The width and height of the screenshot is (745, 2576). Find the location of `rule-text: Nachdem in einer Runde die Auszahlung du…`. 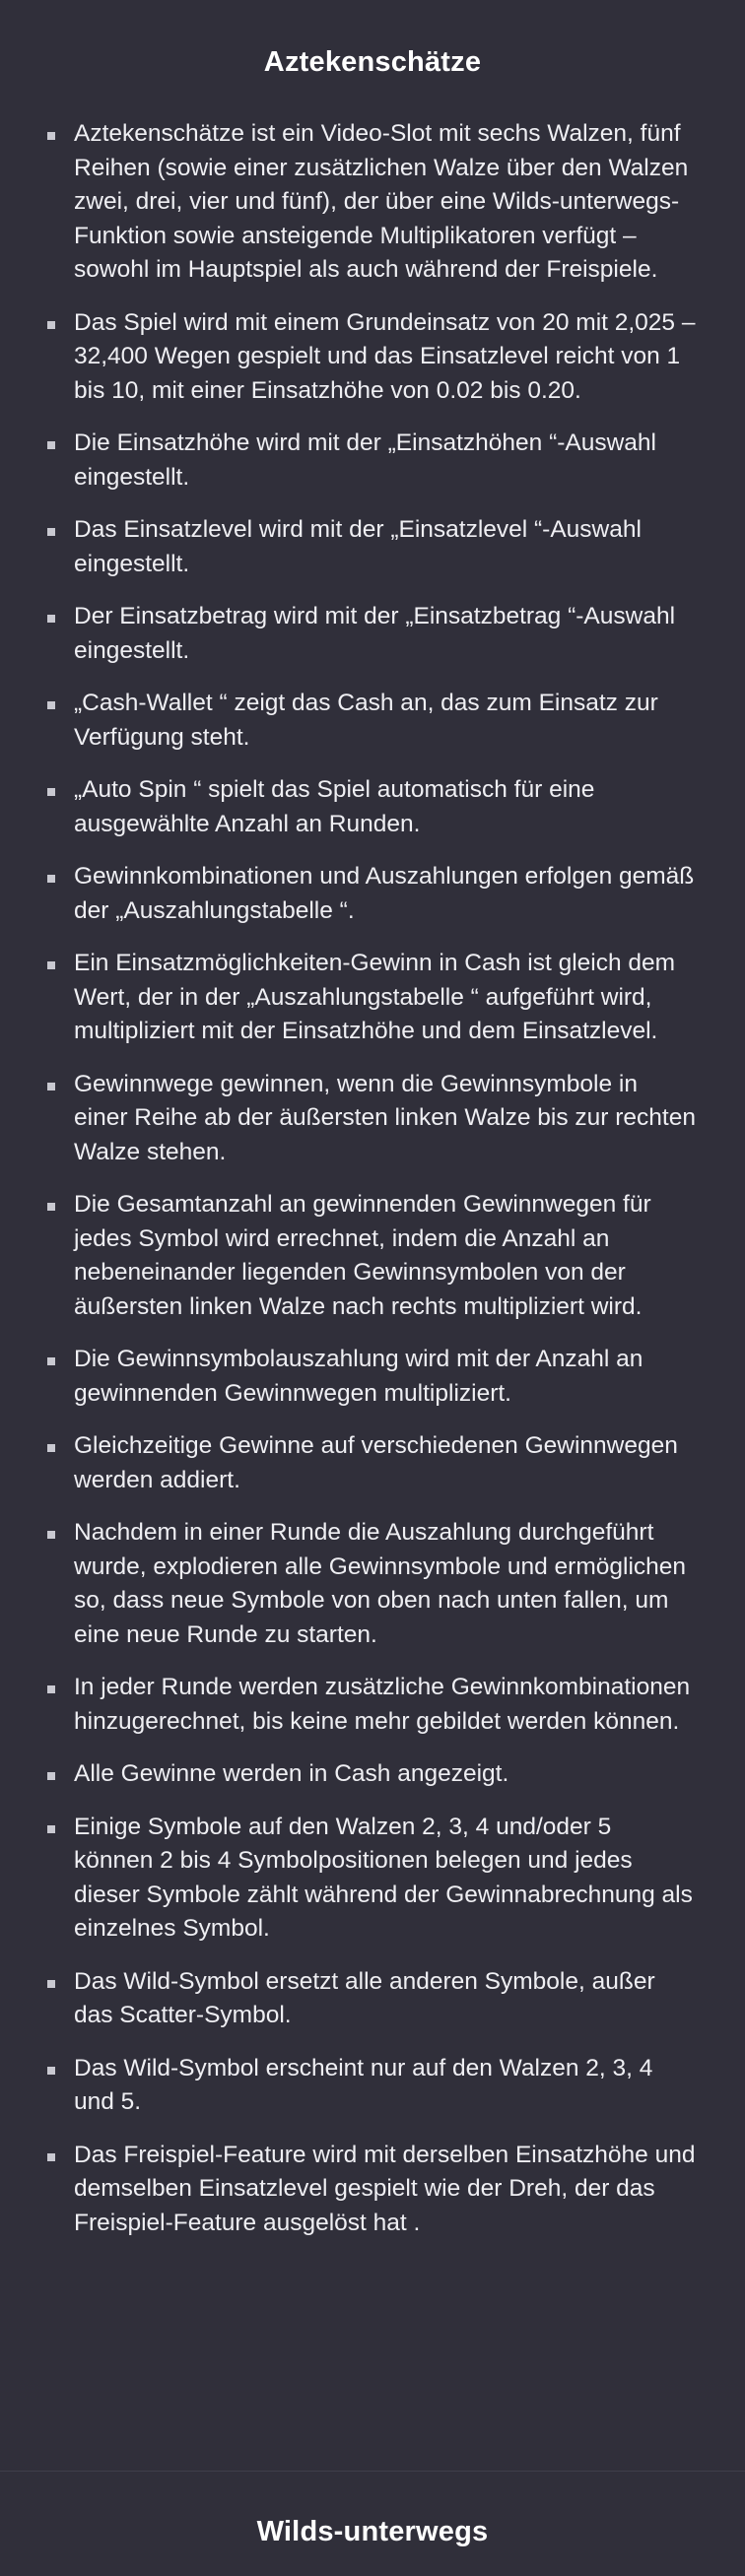

rule-text: Nachdem in einer Runde die Auszahlung du… is located at coordinates (380, 1584).